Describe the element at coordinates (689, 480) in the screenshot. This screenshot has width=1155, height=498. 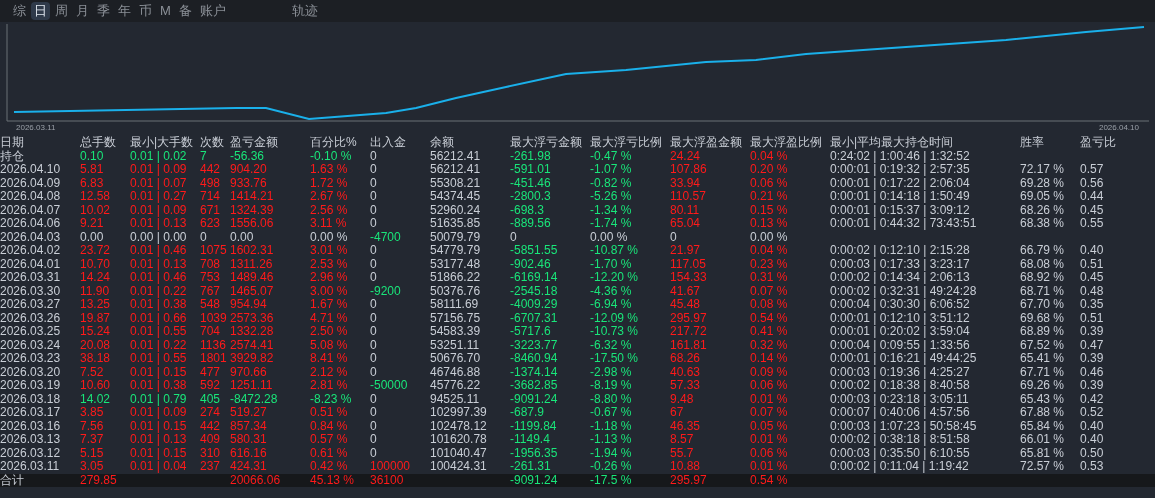
I see `table-cell-text: 295.97` at that location.